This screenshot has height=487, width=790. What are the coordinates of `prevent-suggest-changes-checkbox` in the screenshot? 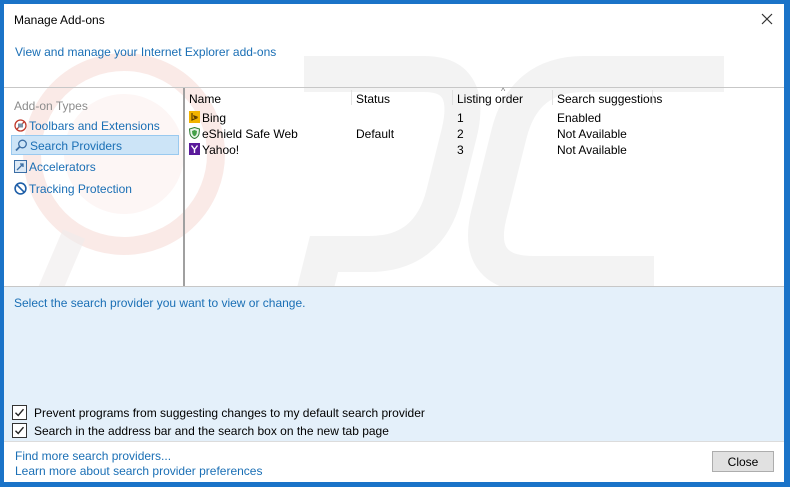 It's located at (19, 412).